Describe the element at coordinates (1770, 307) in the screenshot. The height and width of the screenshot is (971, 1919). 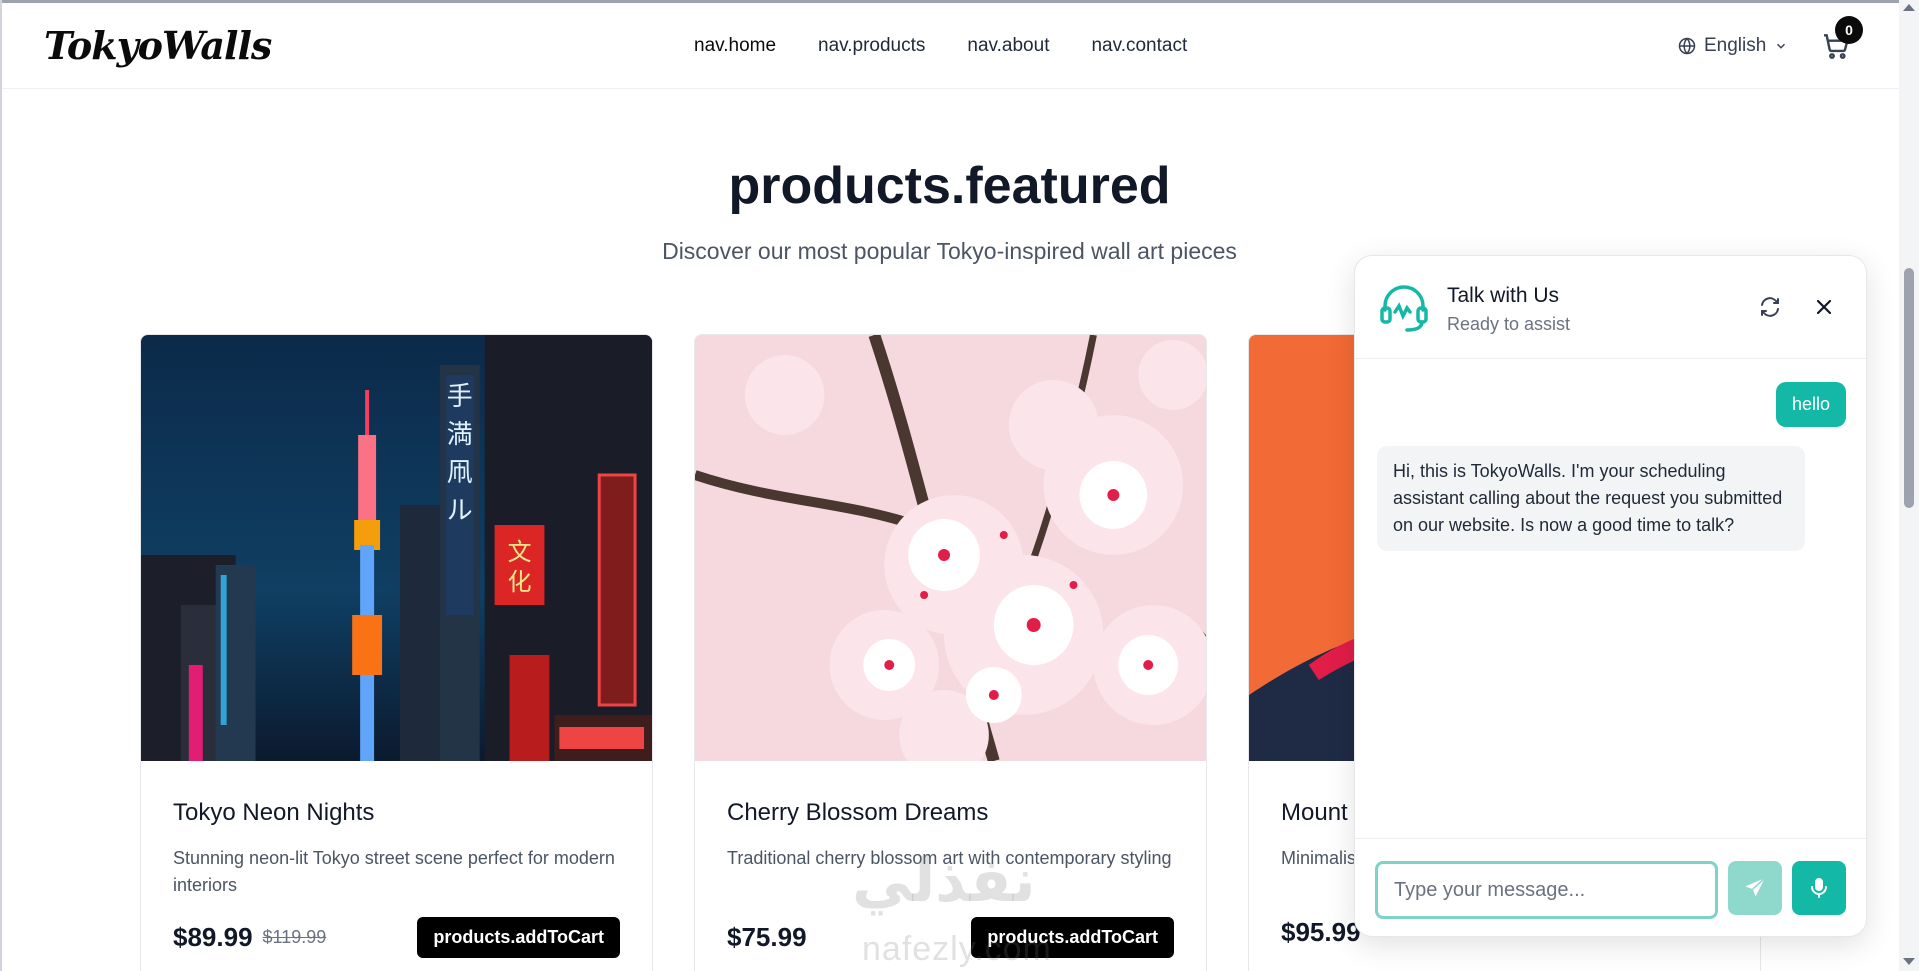
I see `refresh-icon` at that location.